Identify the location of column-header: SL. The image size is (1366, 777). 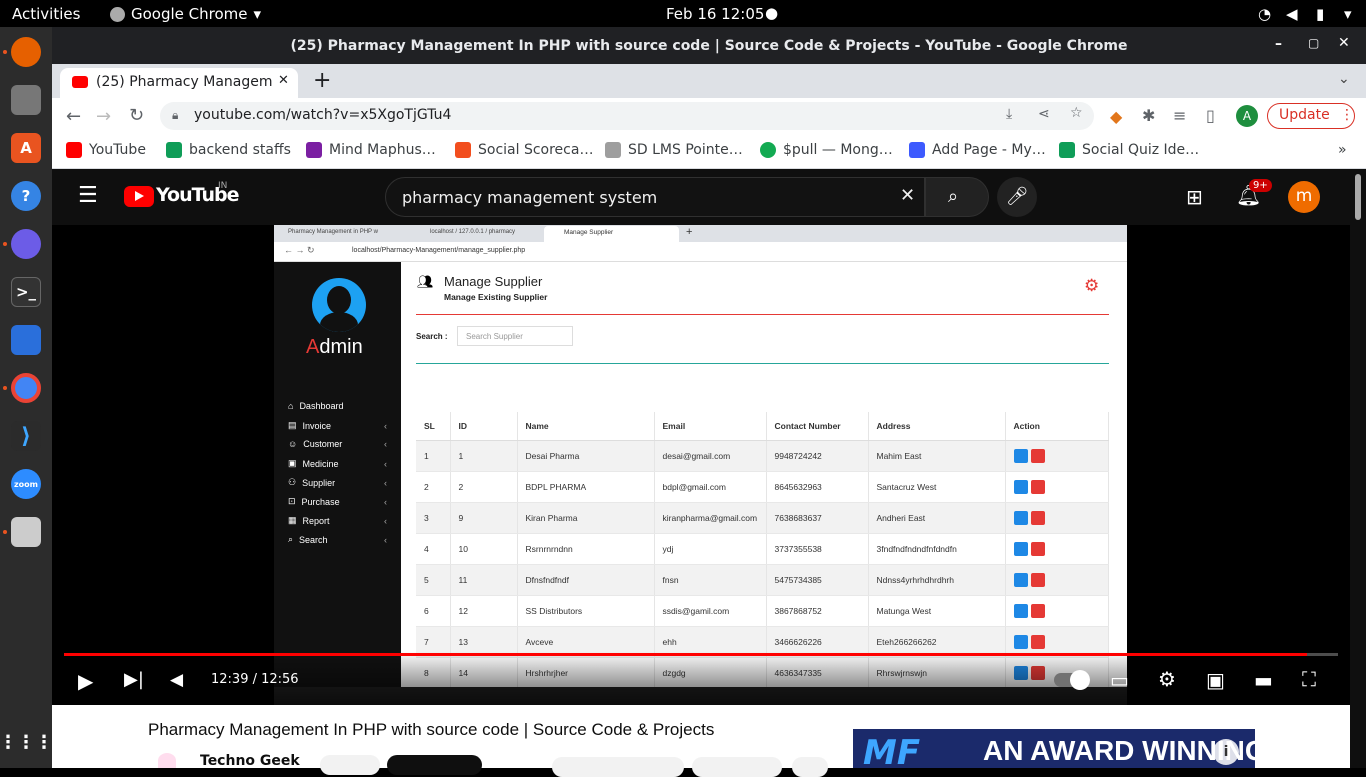
(433, 426).